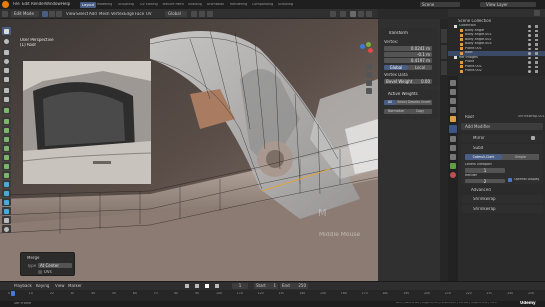  Describe the element at coordinates (485, 170) in the screenshot. I see `levels-viewport-field: 1` at that location.